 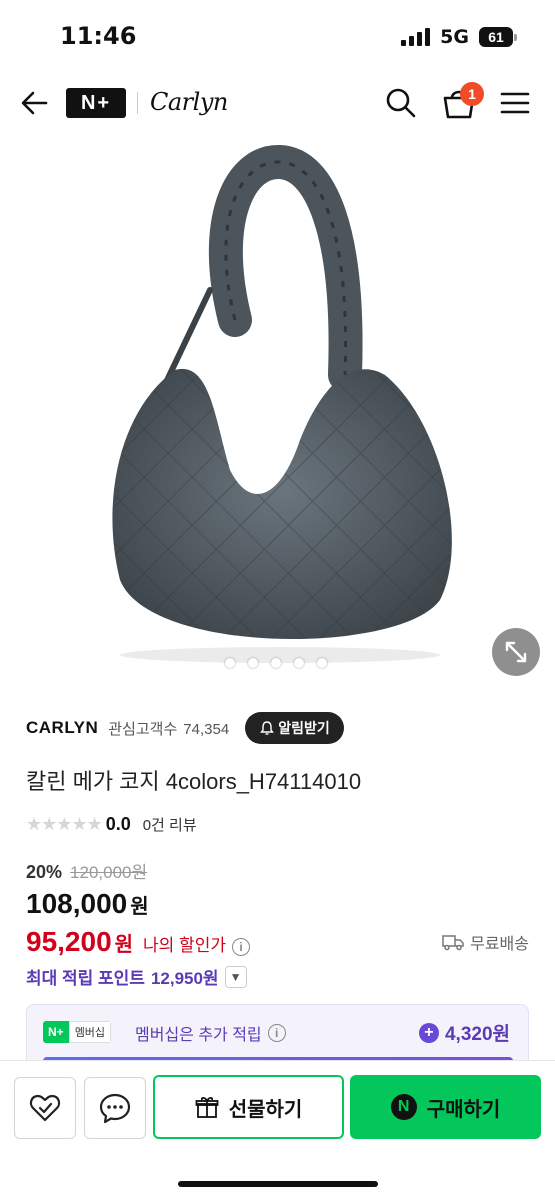 What do you see at coordinates (139, 907) in the screenshot?
I see `sale-price-unit: 원` at bounding box center [139, 907].